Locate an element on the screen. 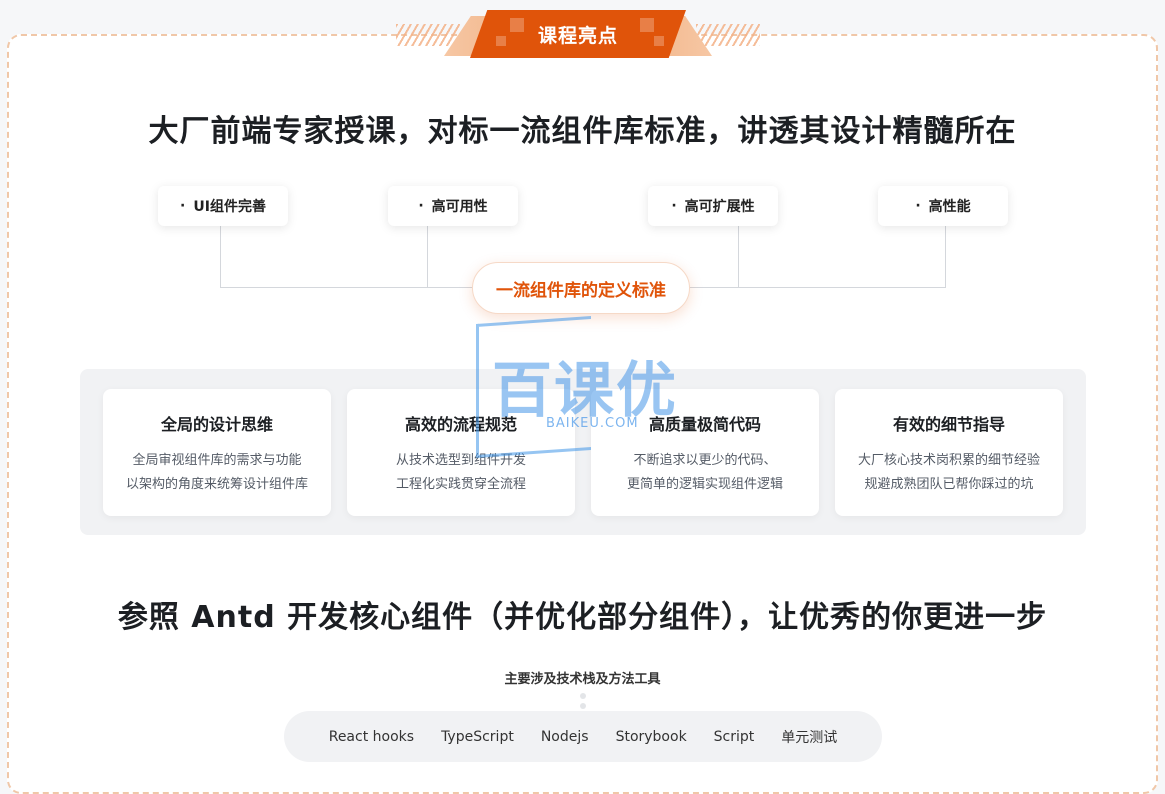 This screenshot has width=1165, height=794. headline-secondary: 参照 Antd 开发核心组件（并优化部分组件），让优秀的你更进一步 is located at coordinates (582, 617).